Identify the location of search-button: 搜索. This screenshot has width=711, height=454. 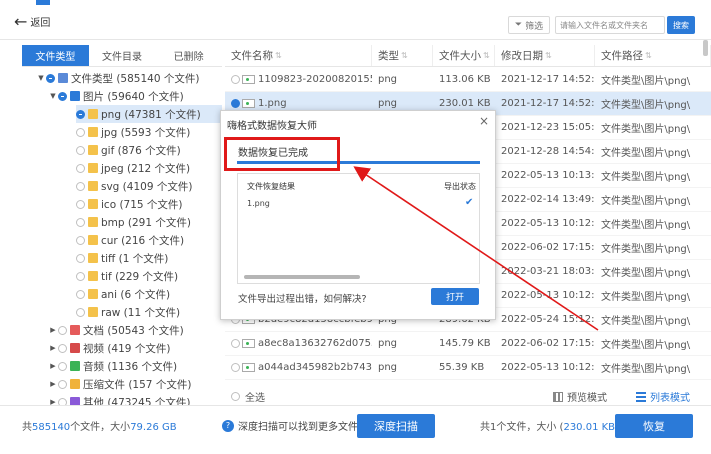
(681, 25).